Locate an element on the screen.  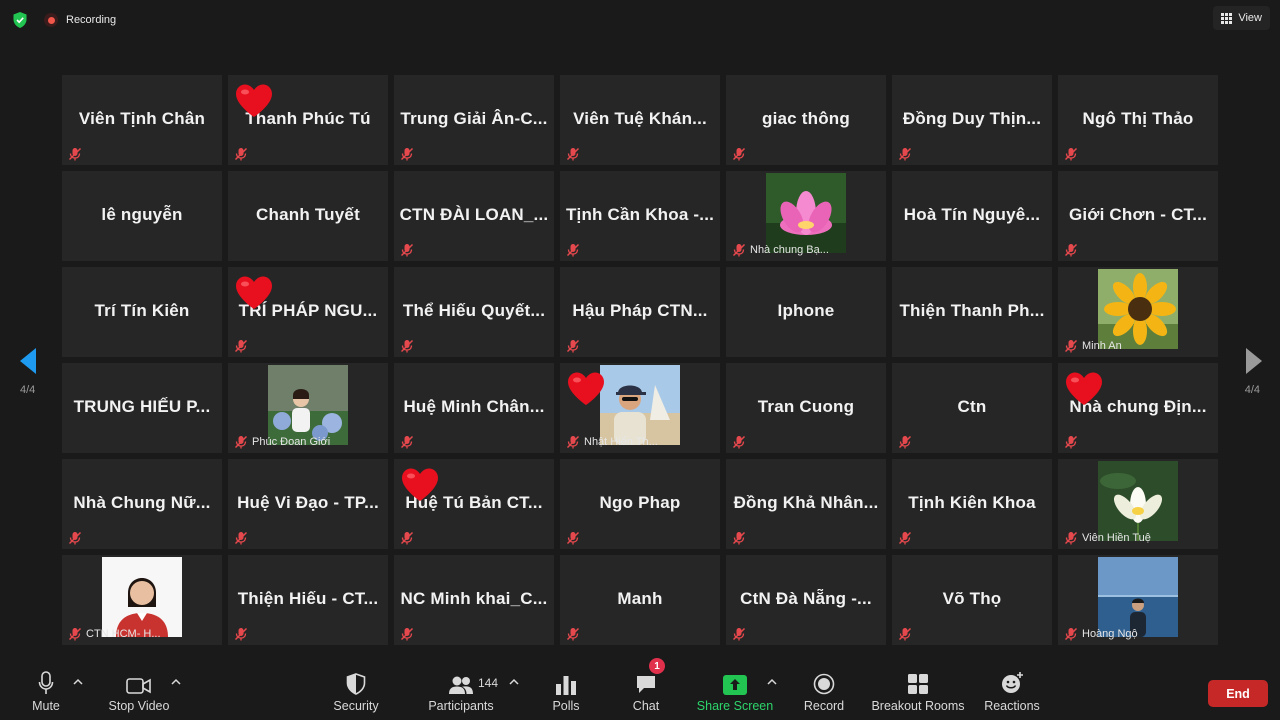
heart-reaction-icon is located at coordinates (254, 101).